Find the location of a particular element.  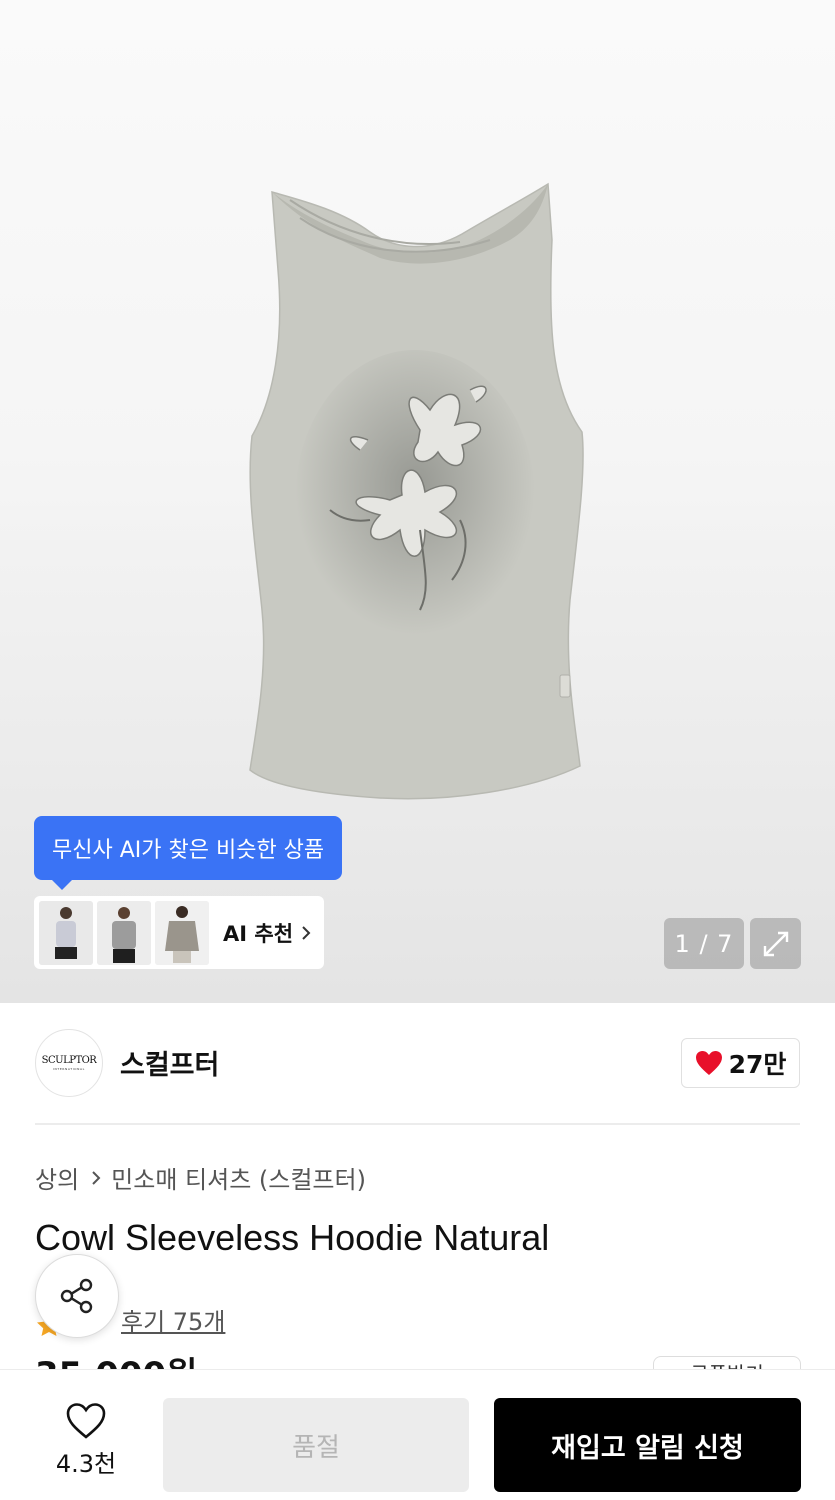

breadcrumb: 상의 민소매 티셔츠 (스컬프터) is located at coordinates (200, 1177).